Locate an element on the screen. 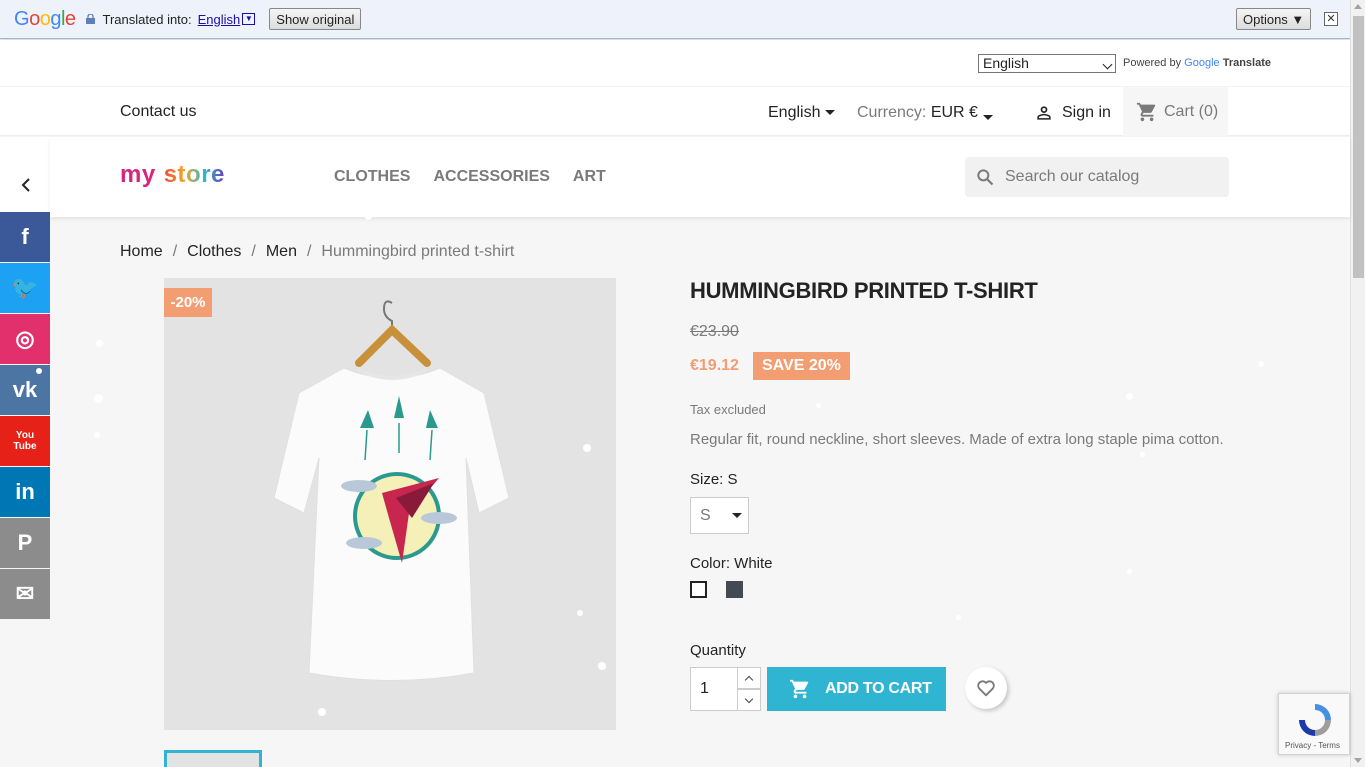 This screenshot has height=767, width=1365. language-selector: English is located at coordinates (802, 113).